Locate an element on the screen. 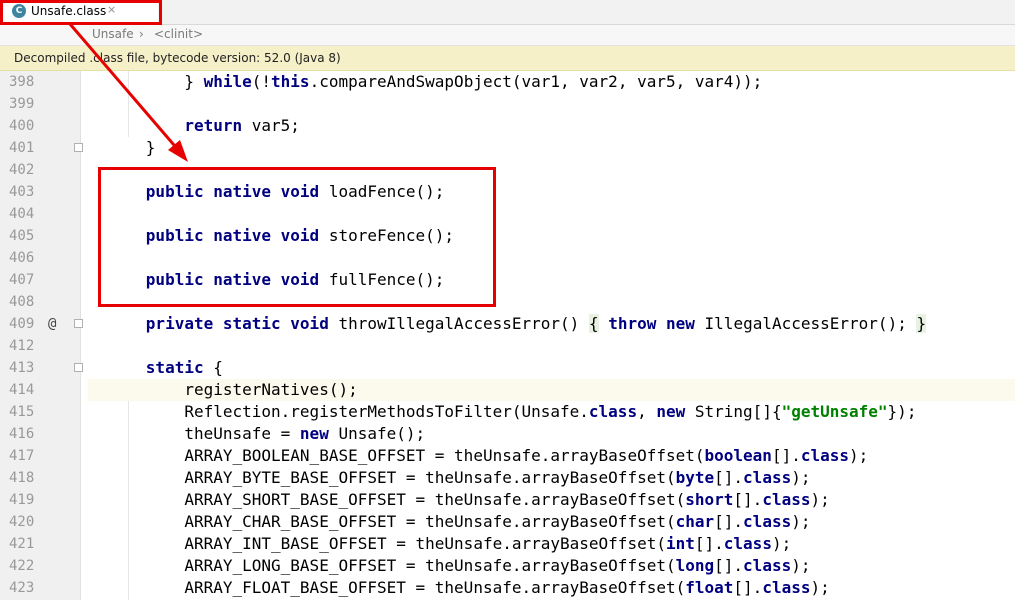 The height and width of the screenshot is (600, 1015). annotation-arrow is located at coordinates (128, 92).